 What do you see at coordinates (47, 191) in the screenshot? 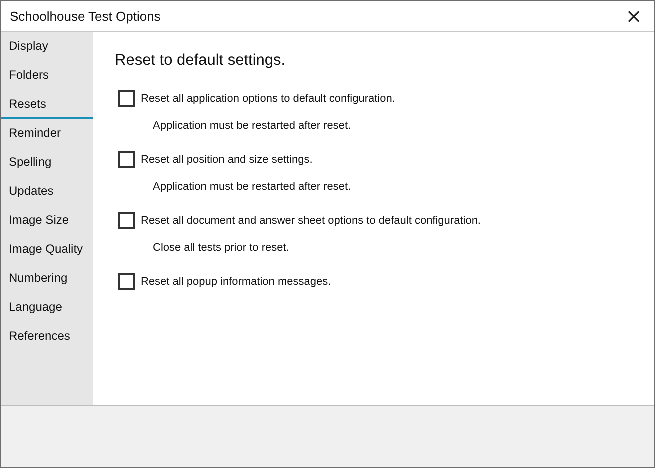
I see `sidebar-item: Updates` at bounding box center [47, 191].